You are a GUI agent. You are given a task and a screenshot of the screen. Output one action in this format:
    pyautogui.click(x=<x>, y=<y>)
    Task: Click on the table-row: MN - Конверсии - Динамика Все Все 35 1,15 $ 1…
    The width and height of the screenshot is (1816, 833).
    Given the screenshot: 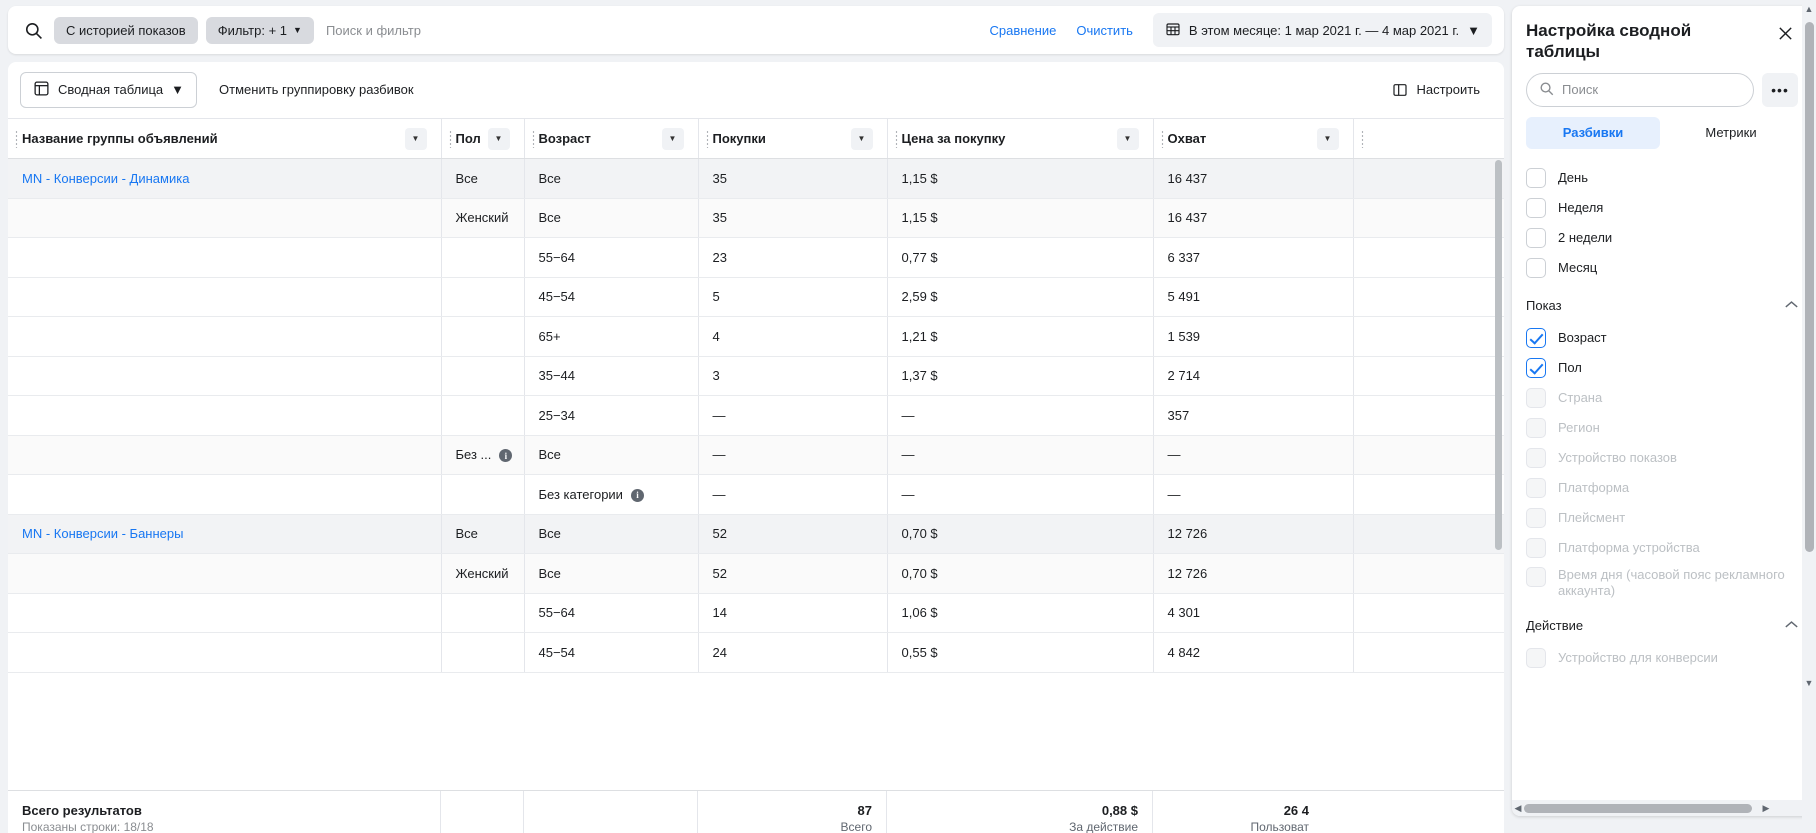 What is the action you would take?
    pyautogui.click(x=756, y=178)
    